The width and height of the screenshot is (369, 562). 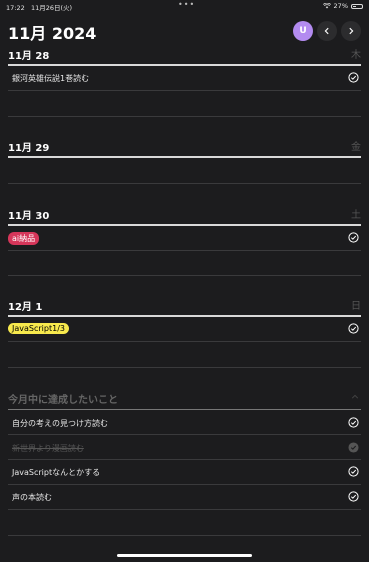 I want to click on battery-icon, so click(x=357, y=6).